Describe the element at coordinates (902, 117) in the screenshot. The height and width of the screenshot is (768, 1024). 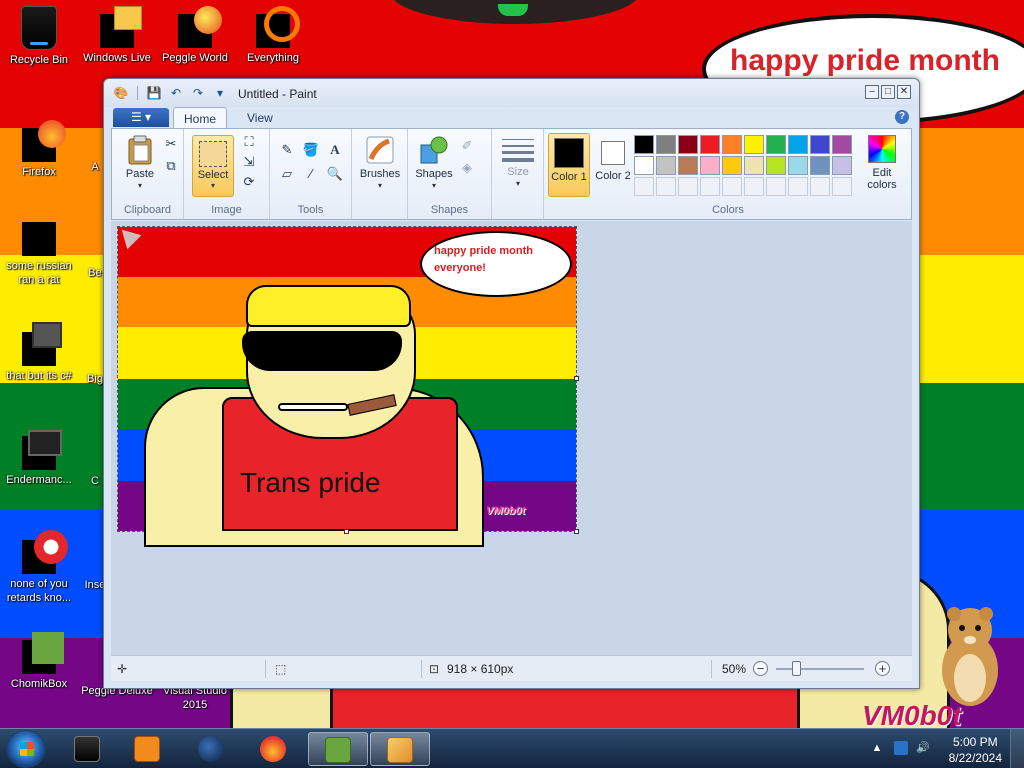
I see `help-icon: ?` at that location.